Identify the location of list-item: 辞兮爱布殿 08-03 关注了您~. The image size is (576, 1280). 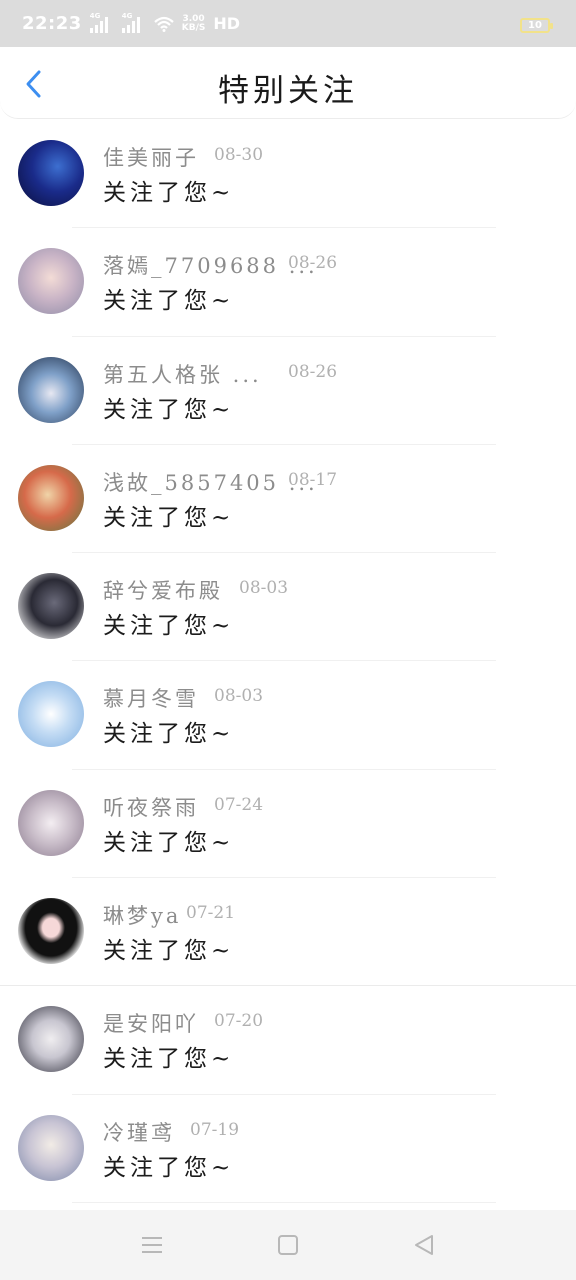
(288, 607).